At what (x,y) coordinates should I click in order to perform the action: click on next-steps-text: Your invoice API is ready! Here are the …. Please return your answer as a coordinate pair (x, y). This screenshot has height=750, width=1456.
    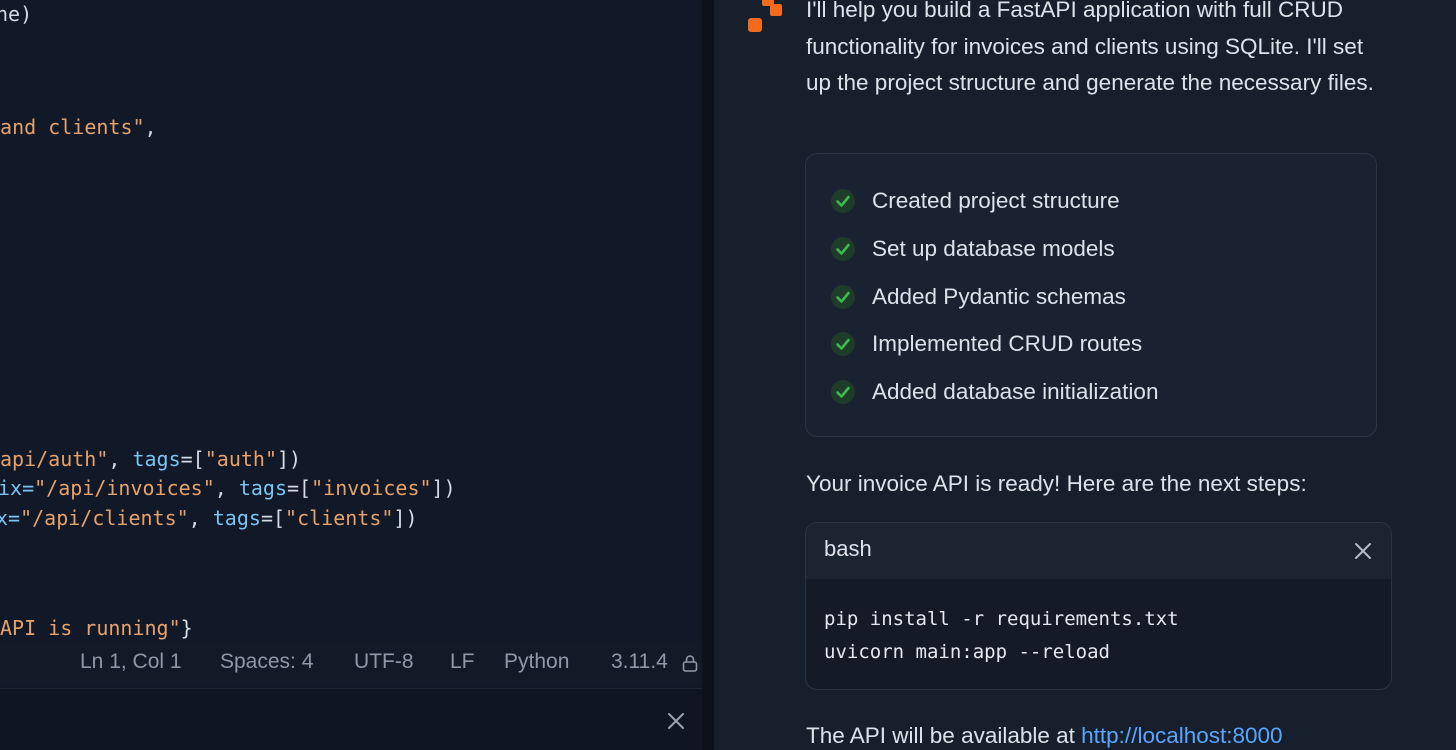
    Looking at the image, I should click on (1056, 483).